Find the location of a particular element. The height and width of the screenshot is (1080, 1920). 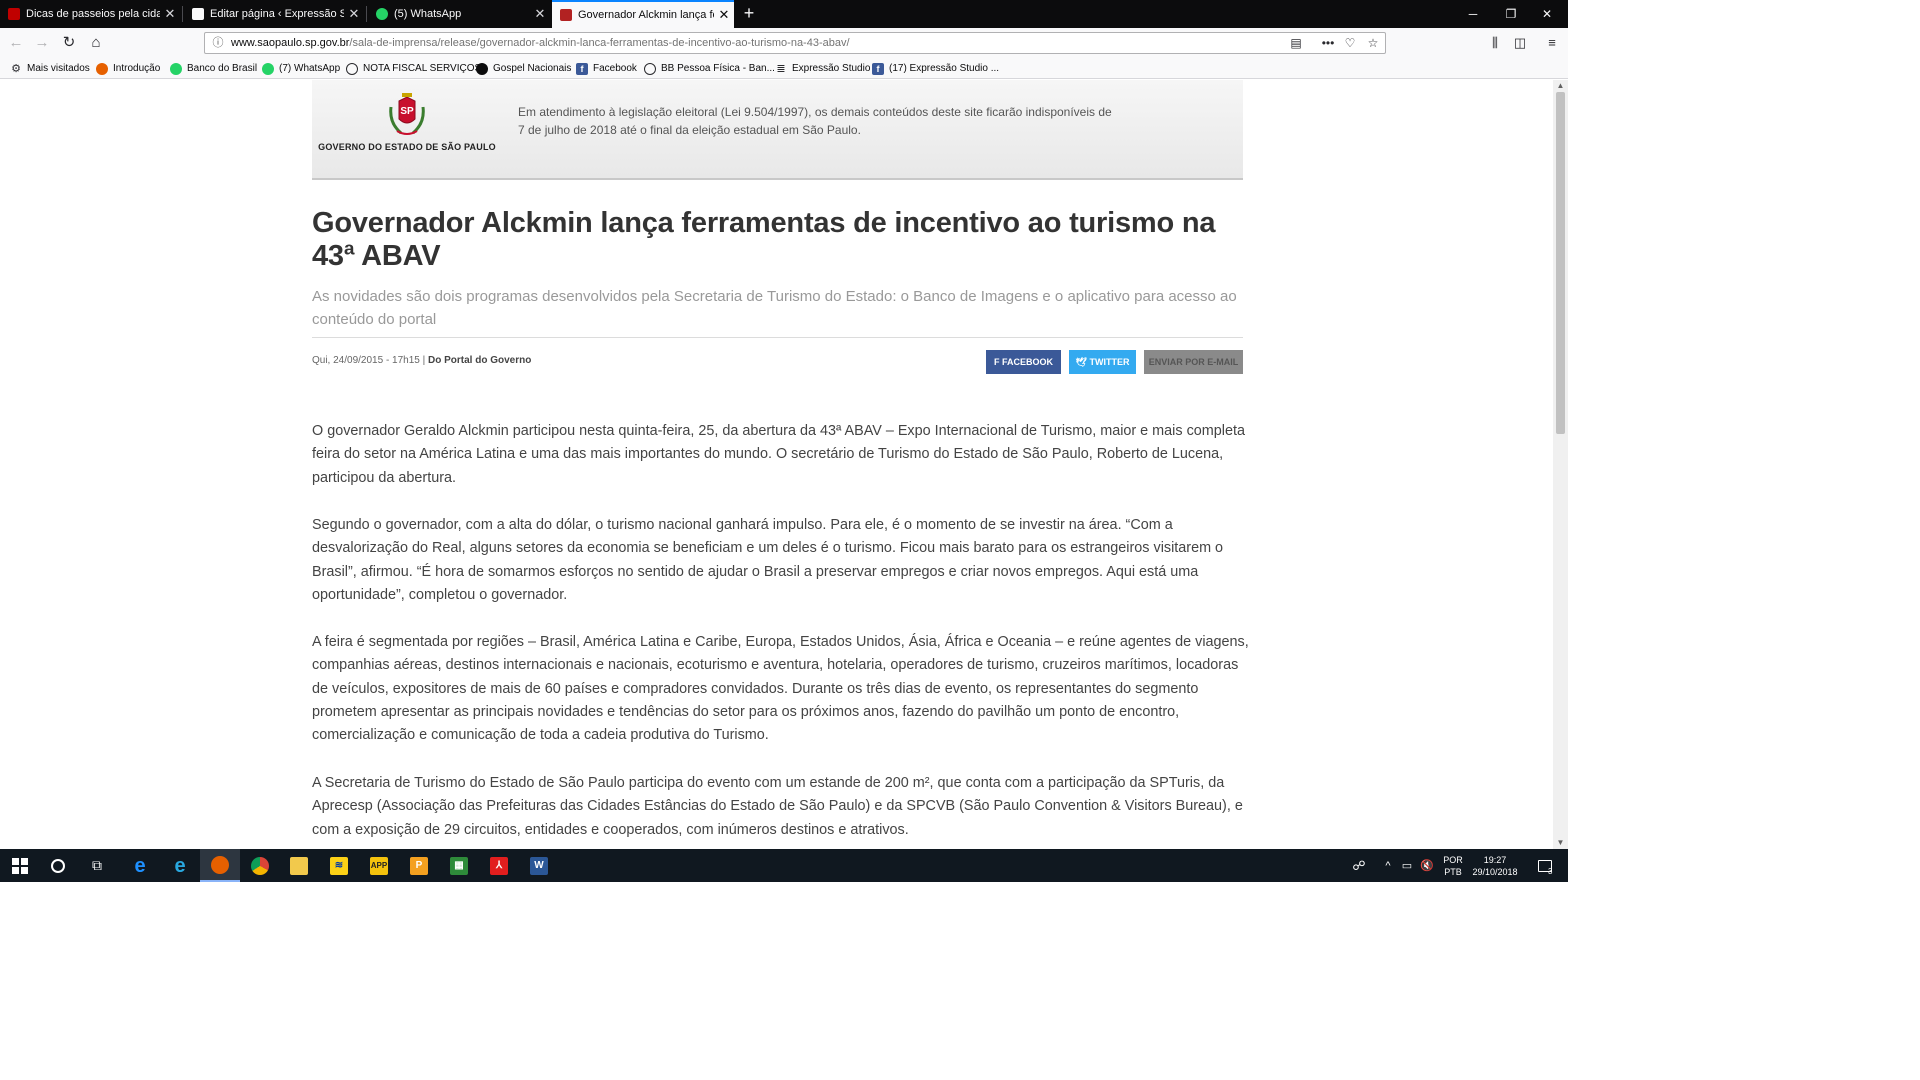

tab-whatsapp: (5) WhatsApp ✕ is located at coordinates (459, 14).